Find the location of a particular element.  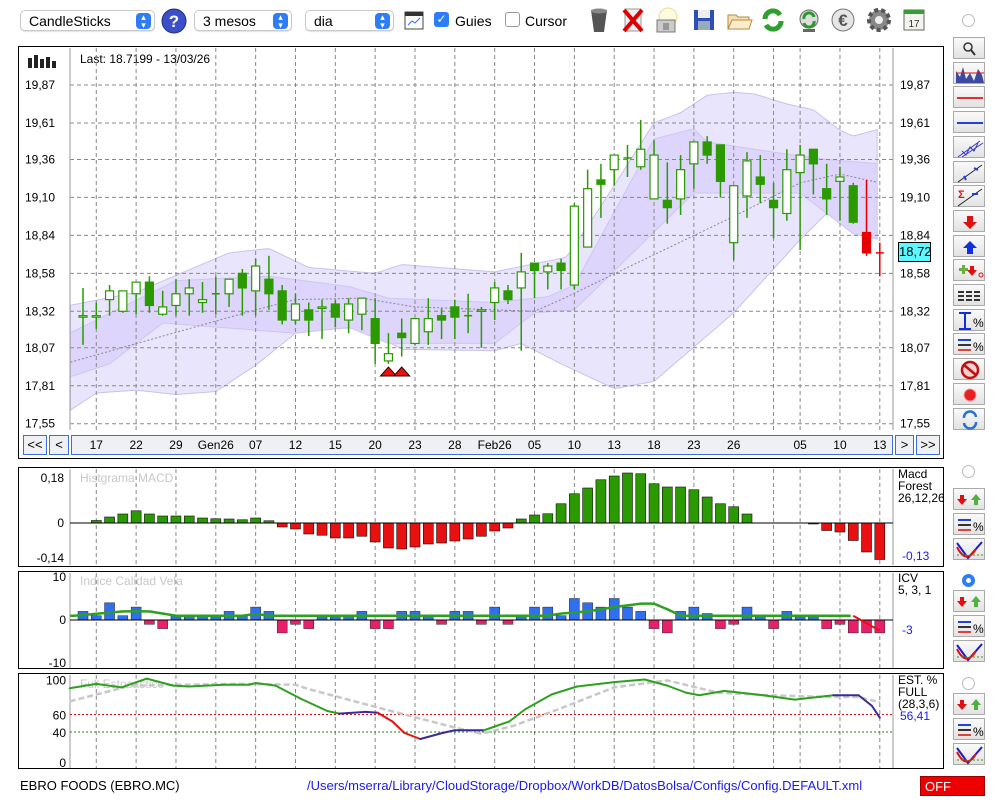

nav-last-button: >> is located at coordinates (928, 445).